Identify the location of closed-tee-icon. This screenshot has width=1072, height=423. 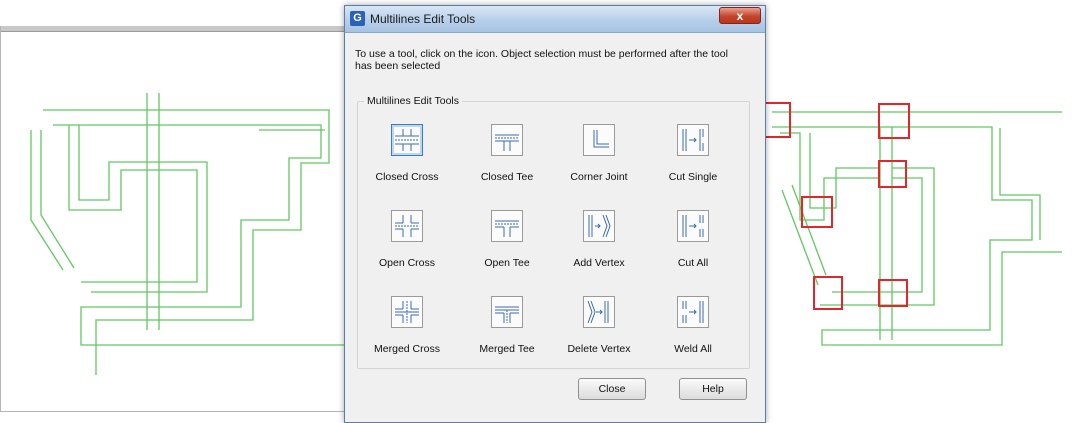
(507, 140).